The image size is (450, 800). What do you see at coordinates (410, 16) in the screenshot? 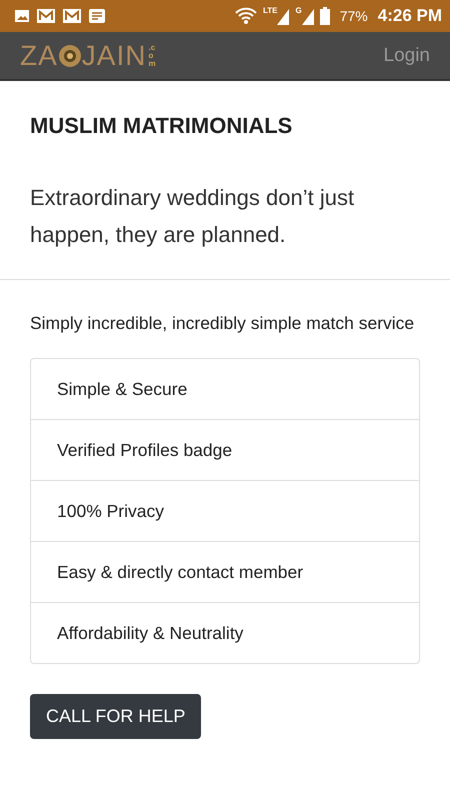
I see `clock: 4:26 PM` at bounding box center [410, 16].